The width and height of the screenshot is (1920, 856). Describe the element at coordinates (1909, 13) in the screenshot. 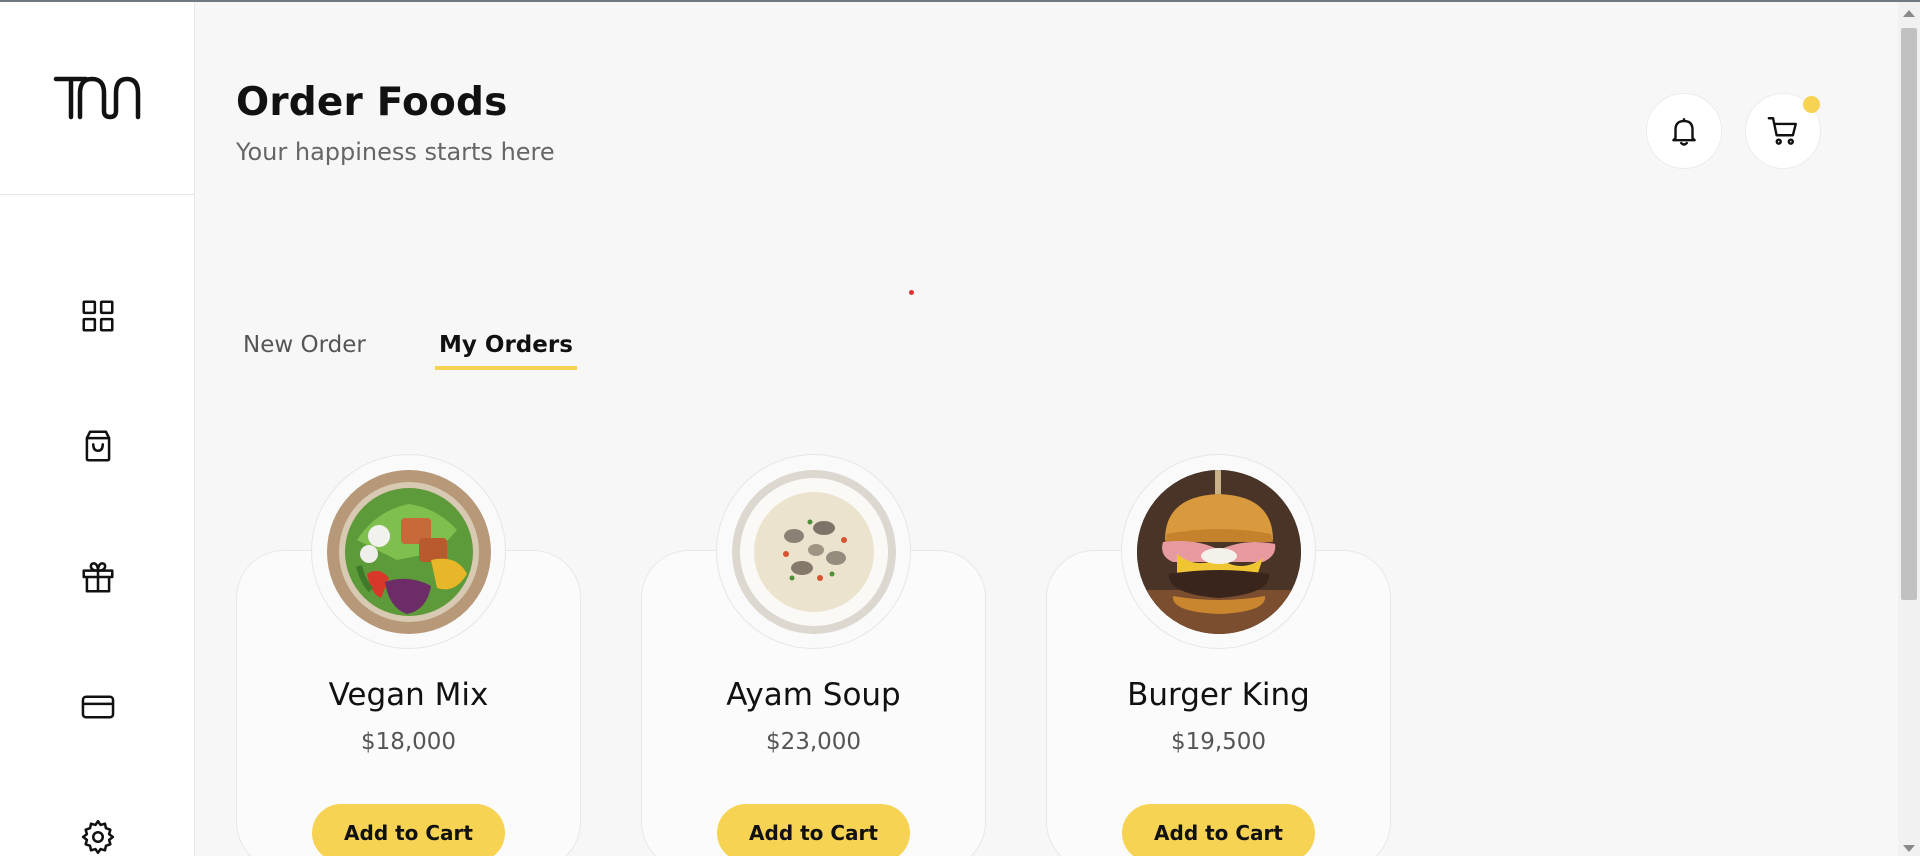

I see `scroll-up-arrow-icon` at that location.